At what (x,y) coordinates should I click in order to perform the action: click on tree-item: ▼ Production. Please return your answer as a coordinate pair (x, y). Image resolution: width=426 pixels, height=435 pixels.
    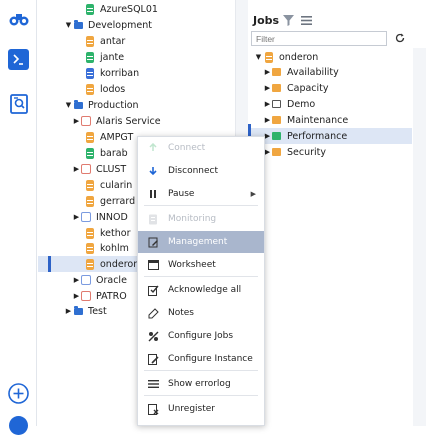
    Looking at the image, I should click on (136, 105).